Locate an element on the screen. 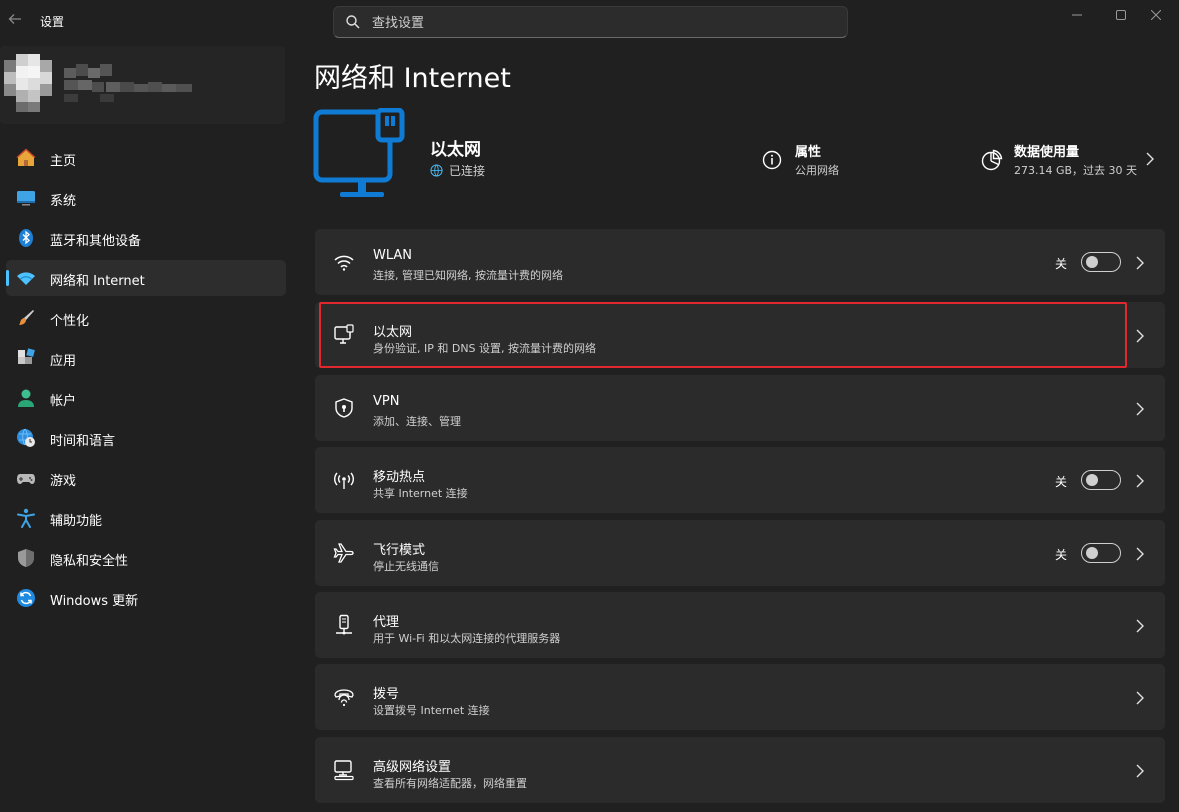 The height and width of the screenshot is (812, 1179). close-icon is located at coordinates (1156, 15).